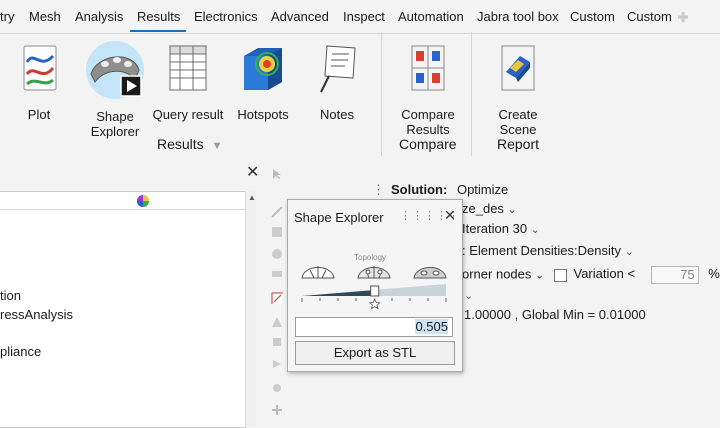 The width and height of the screenshot is (720, 428). Describe the element at coordinates (277, 298) in the screenshot. I see `measure-icon` at that location.